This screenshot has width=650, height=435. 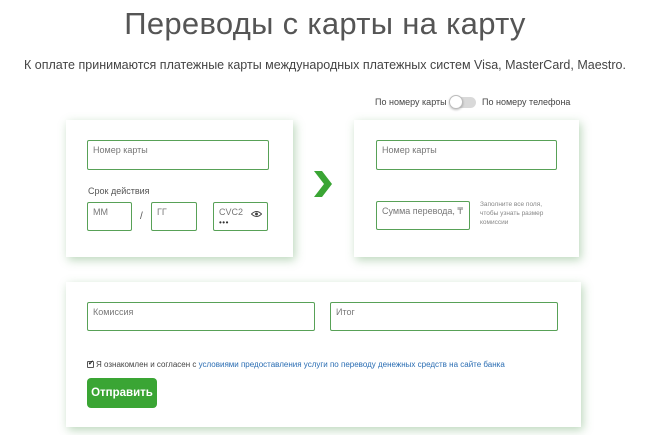 I want to click on commission-label: Комиссия, so click(x=113, y=312).